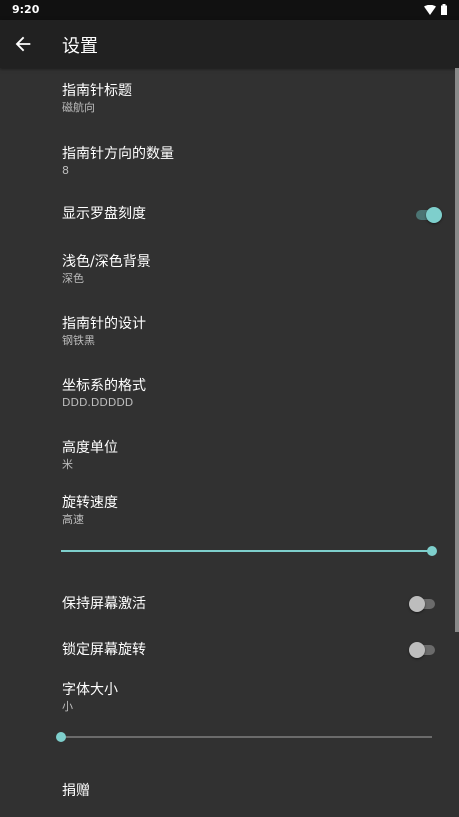 This screenshot has height=817, width=459. What do you see at coordinates (67, 464) in the screenshot?
I see `pref-summary: 米` at bounding box center [67, 464].